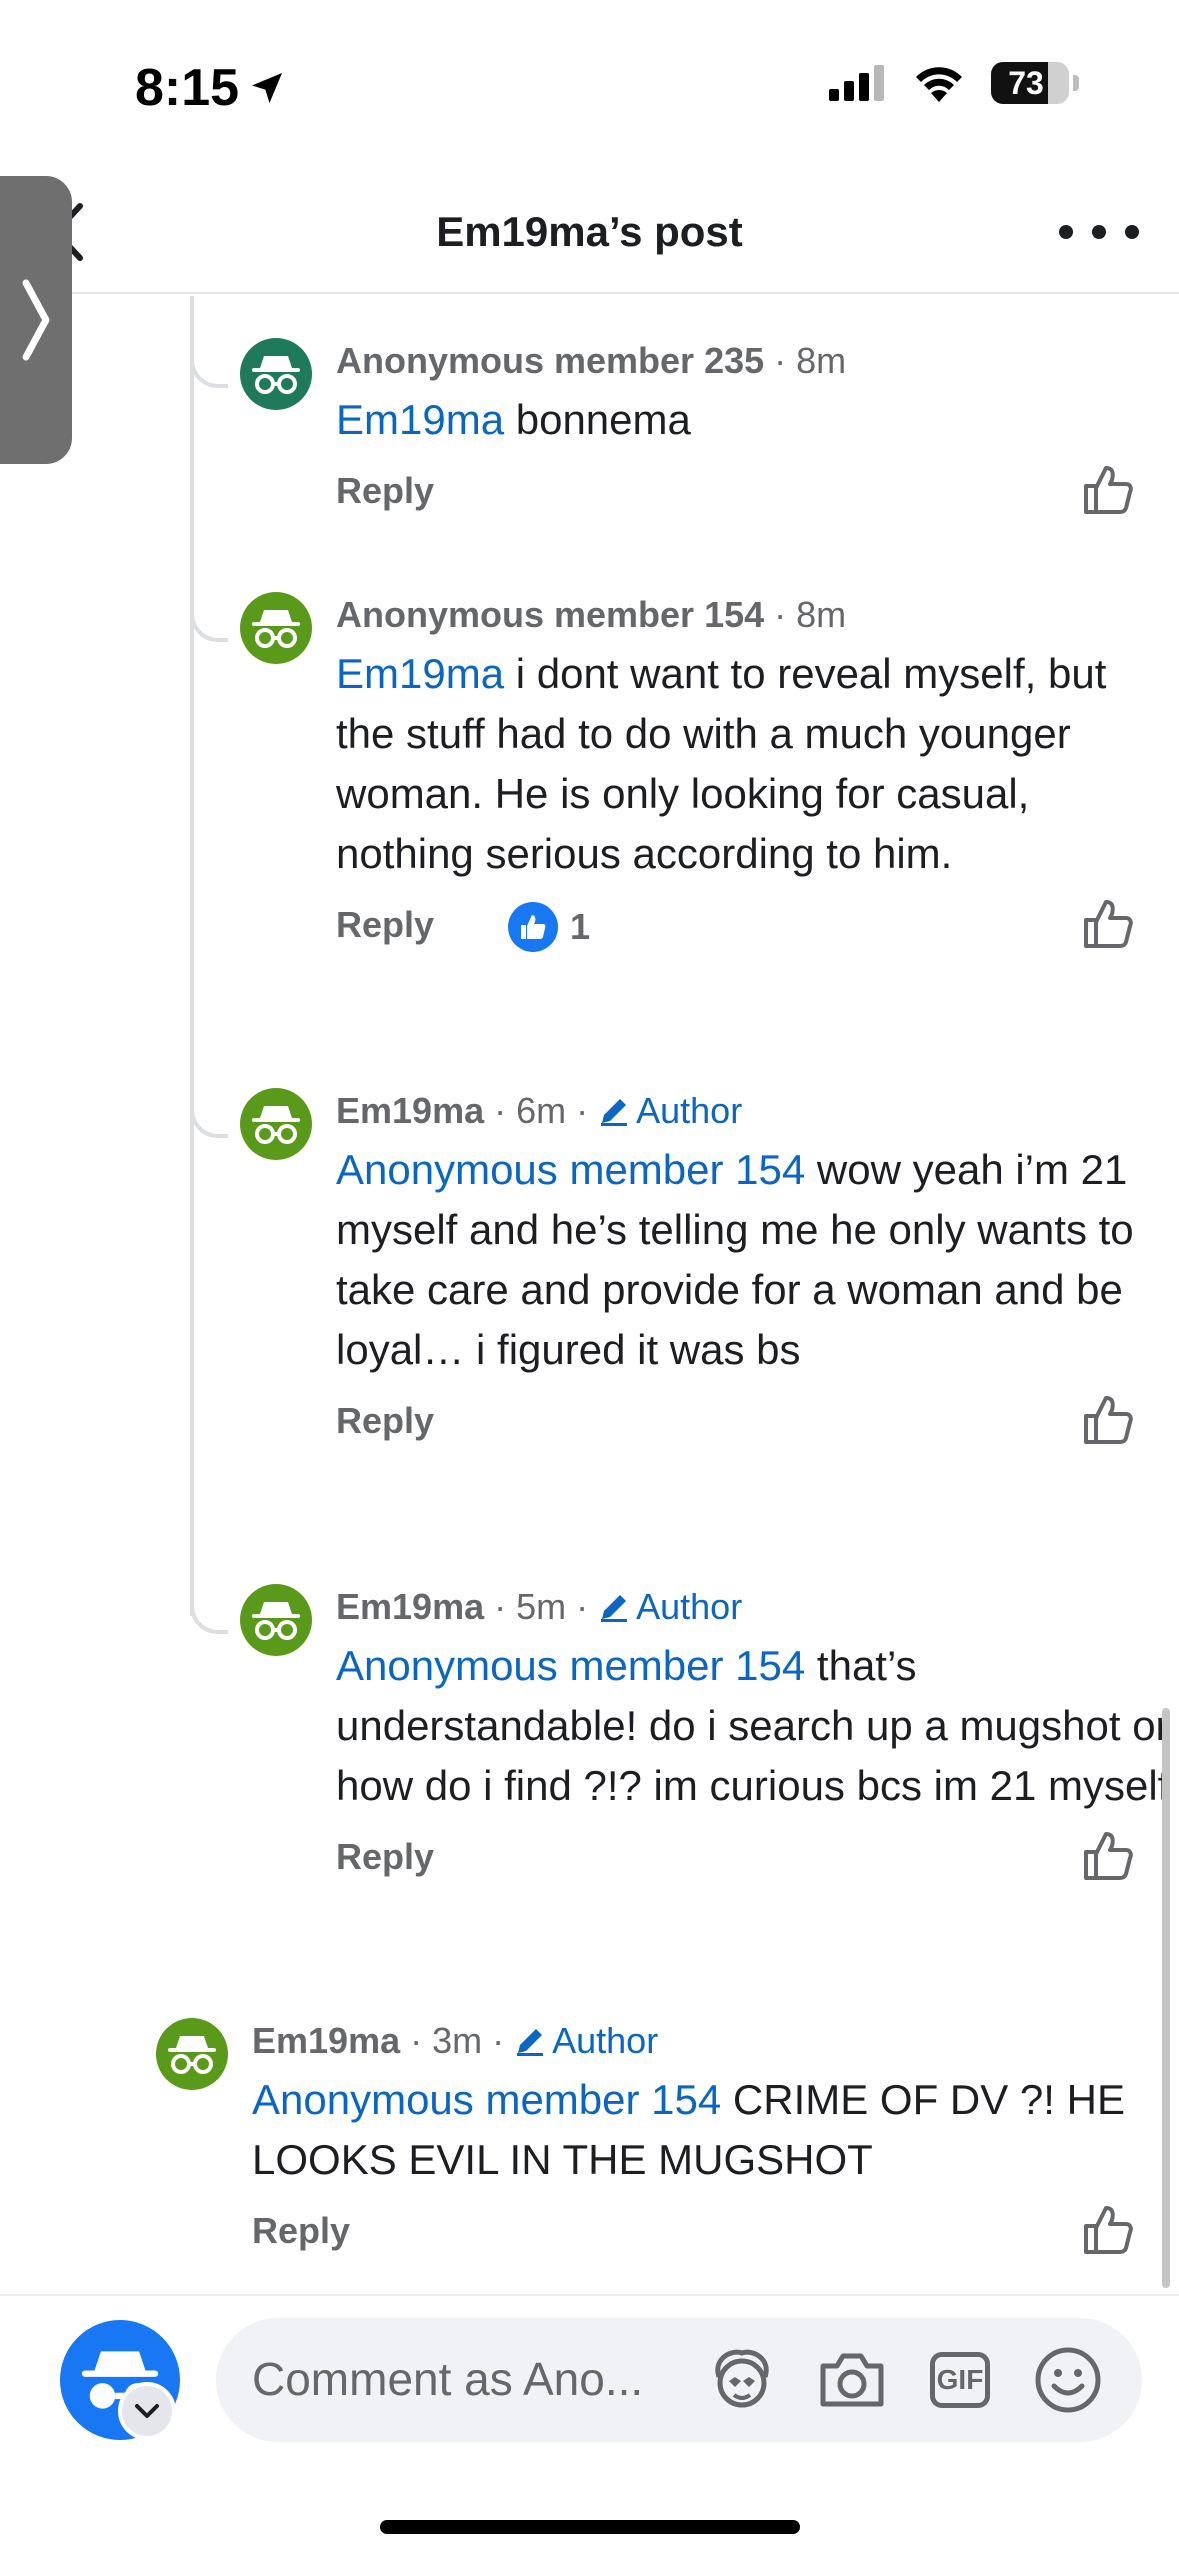 This screenshot has height=2556, width=1179. I want to click on post-header: Em19ma’s post, so click(589, 232).